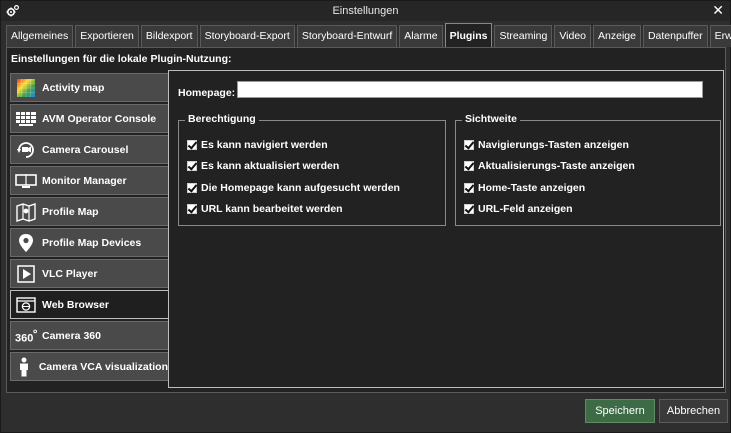  What do you see at coordinates (26, 243) in the screenshot?
I see `map-pin-icon` at bounding box center [26, 243].